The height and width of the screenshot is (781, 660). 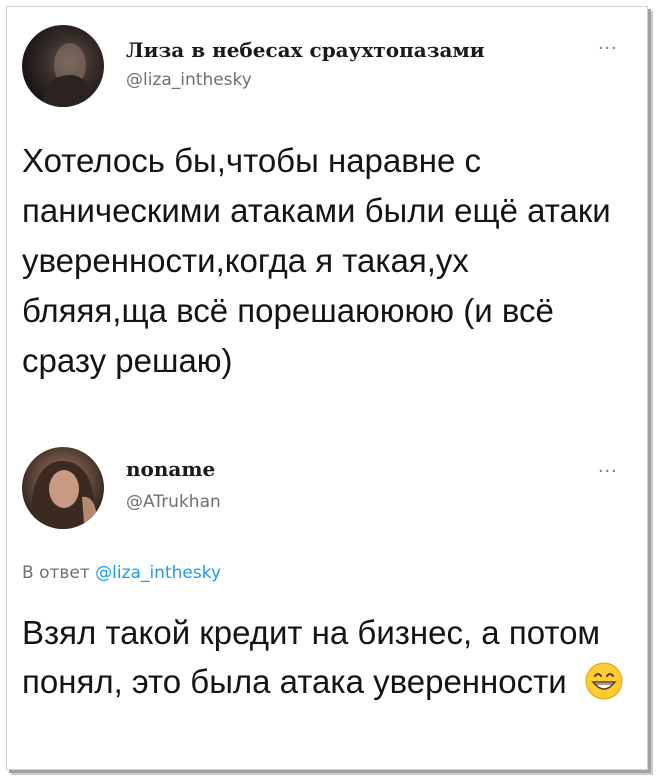 I want to click on reply-mention-link: @liza_inthesky, so click(x=158, y=573).